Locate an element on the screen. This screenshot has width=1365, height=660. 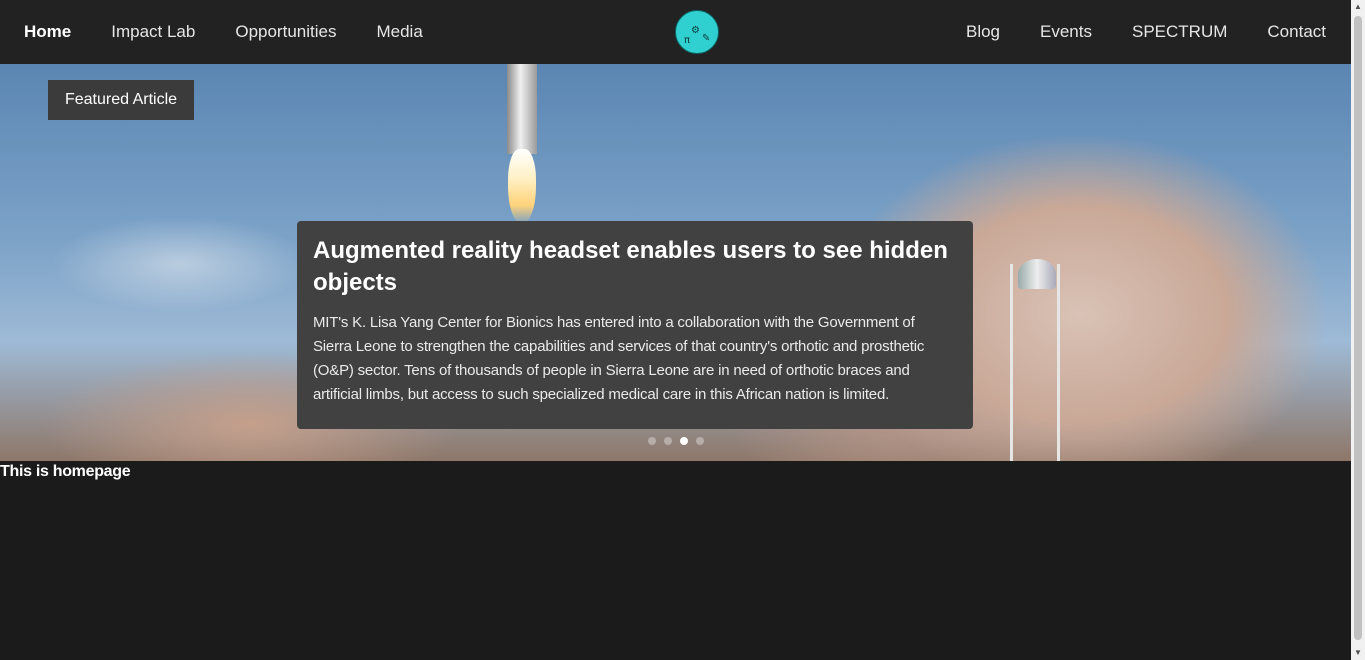
vertical-scrollbar: ▲ ▼ is located at coordinates (1358, 330).